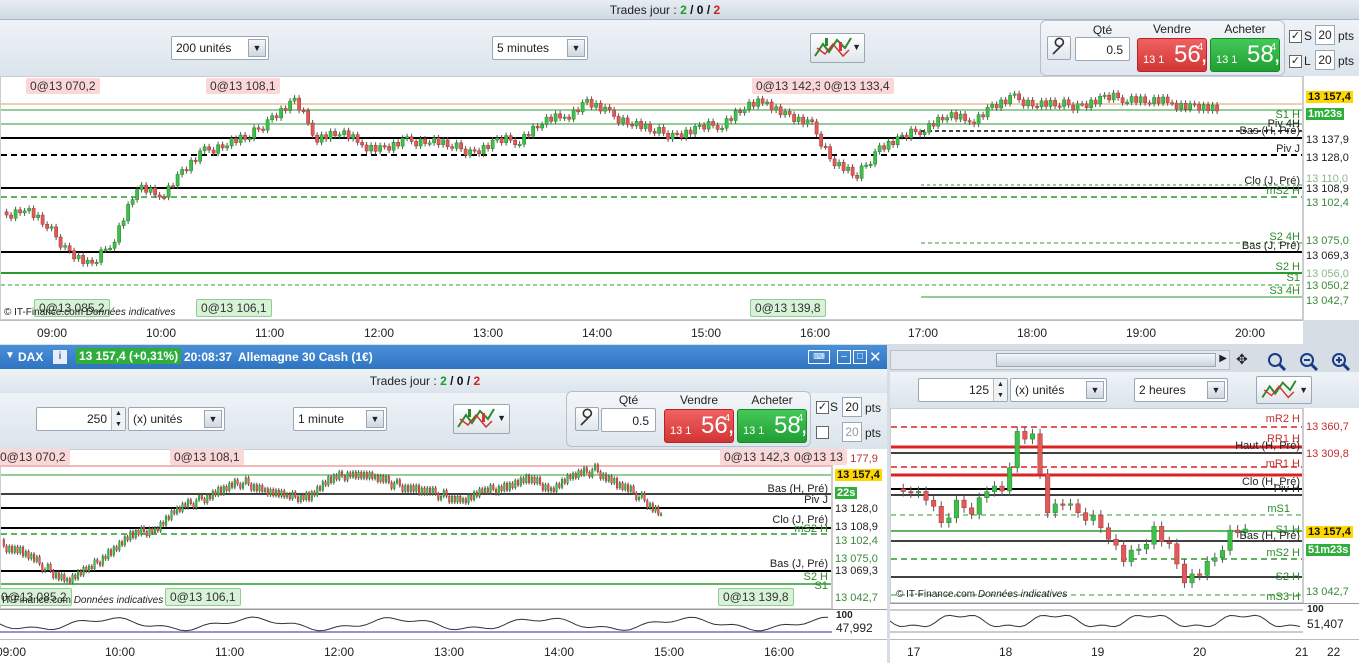  I want to click on dax-buy-button: 13 1 58, 4, so click(772, 426).